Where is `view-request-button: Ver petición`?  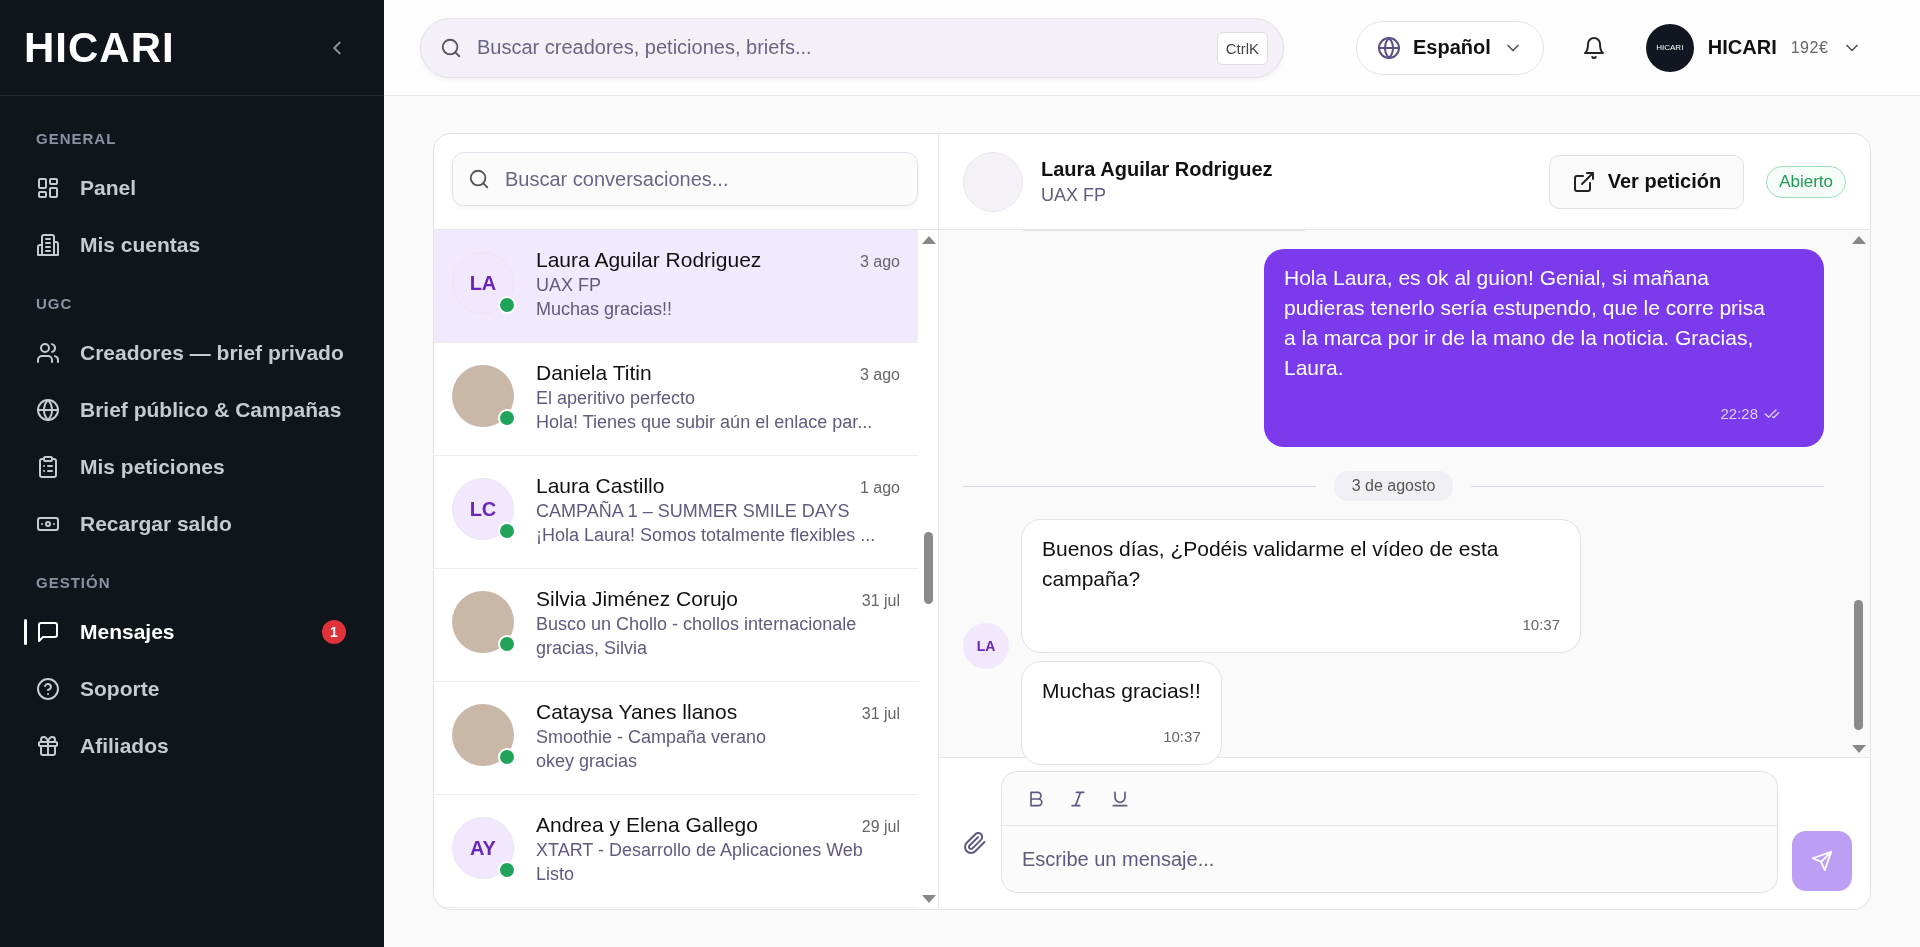
view-request-button: Ver petición is located at coordinates (1646, 181).